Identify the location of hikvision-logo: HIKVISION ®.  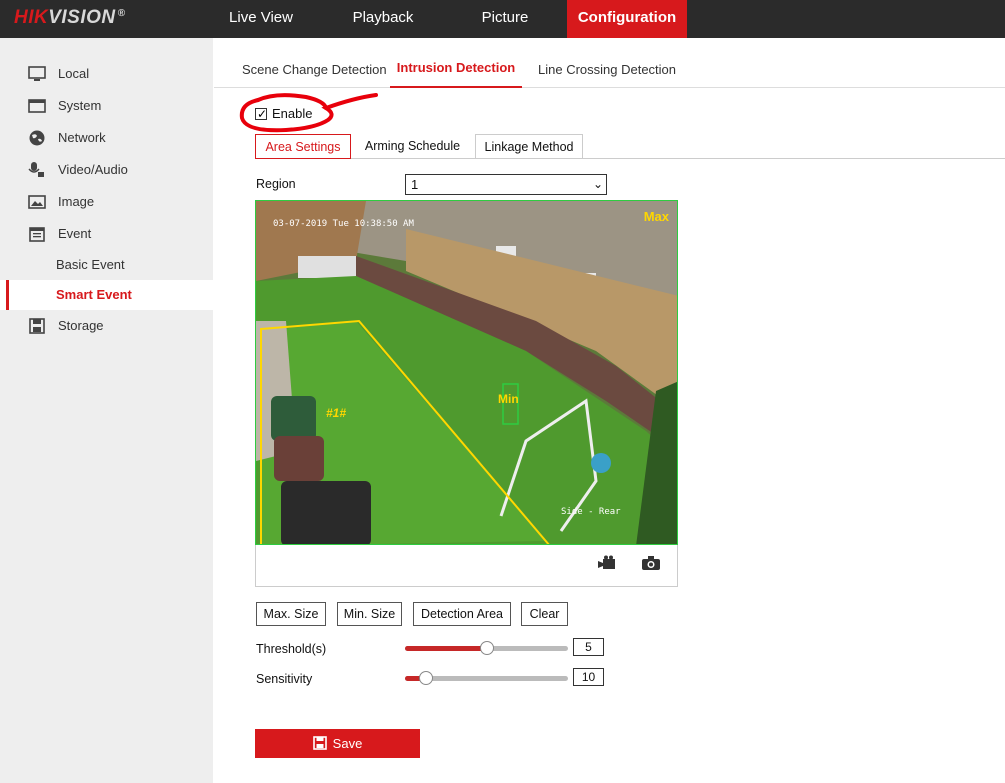
(70, 17).